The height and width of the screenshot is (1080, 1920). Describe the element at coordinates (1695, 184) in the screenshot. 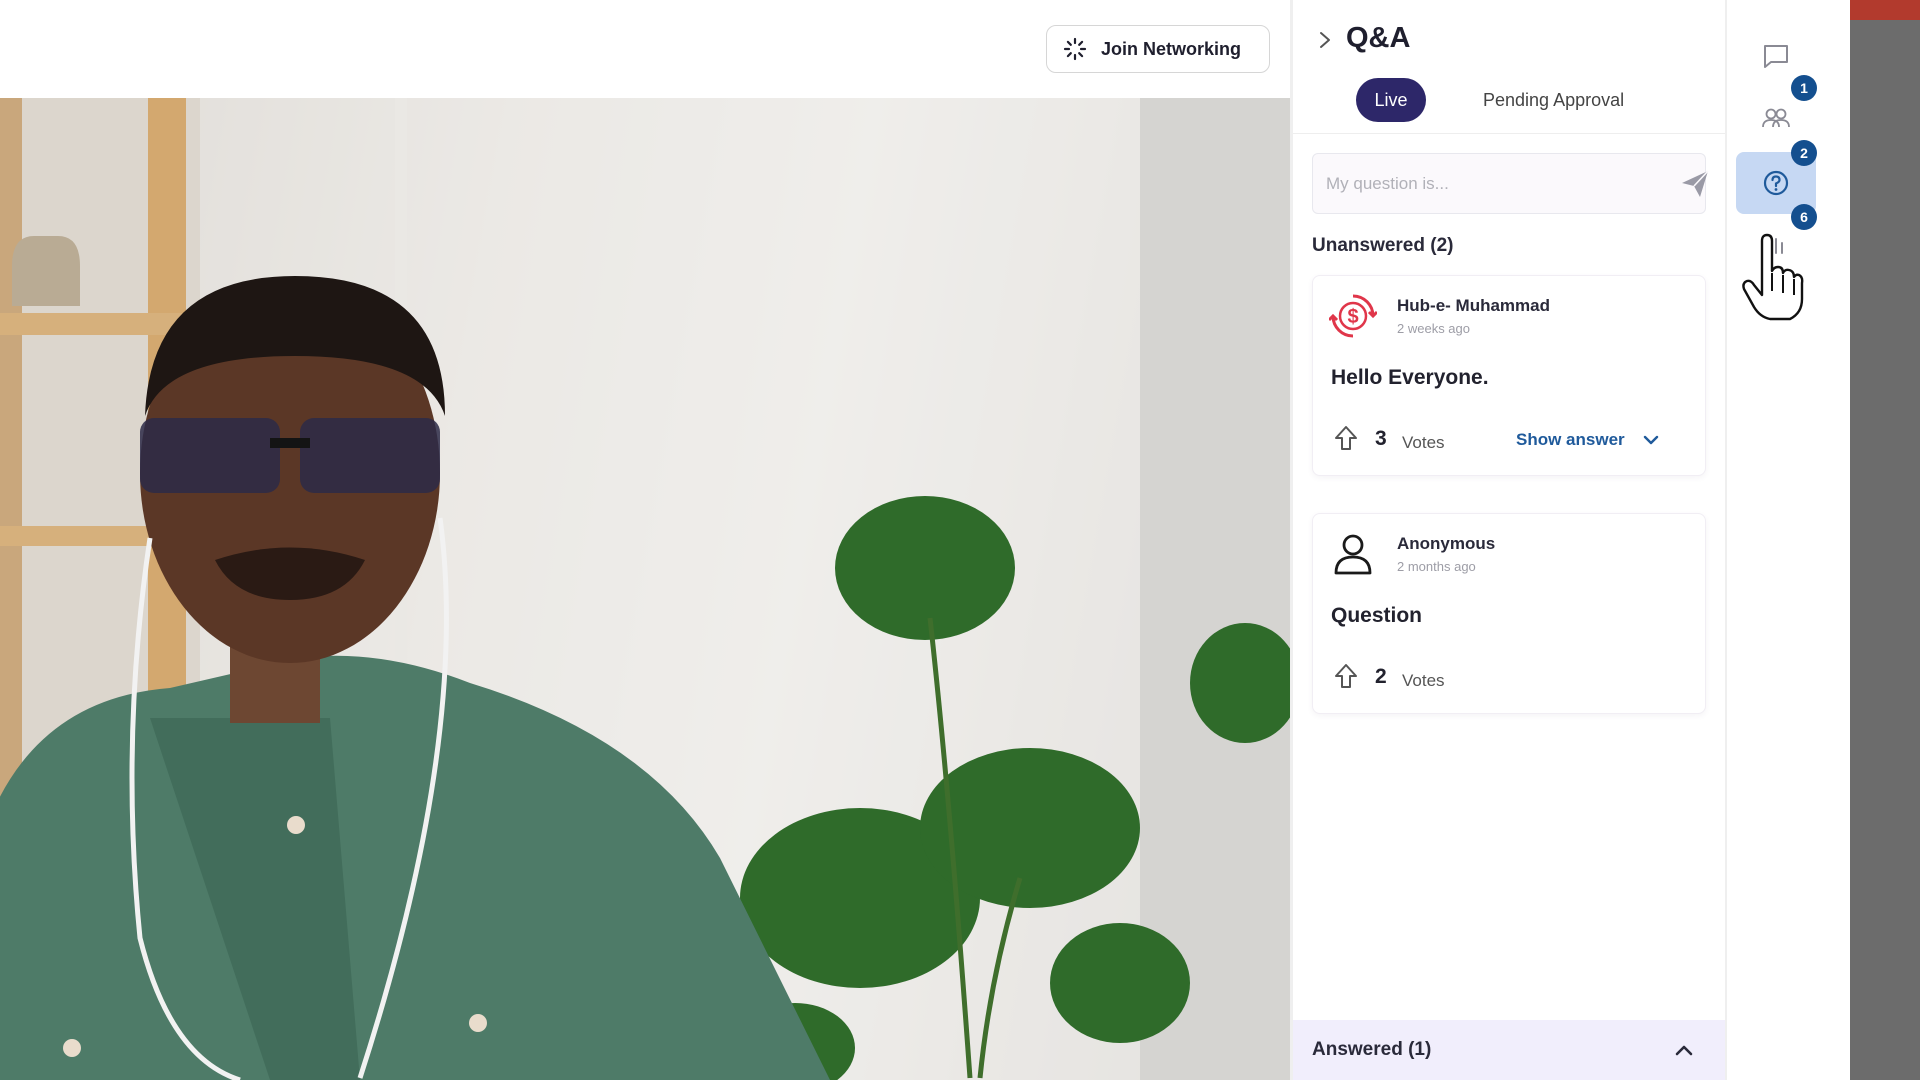

I see `send-icon` at that location.